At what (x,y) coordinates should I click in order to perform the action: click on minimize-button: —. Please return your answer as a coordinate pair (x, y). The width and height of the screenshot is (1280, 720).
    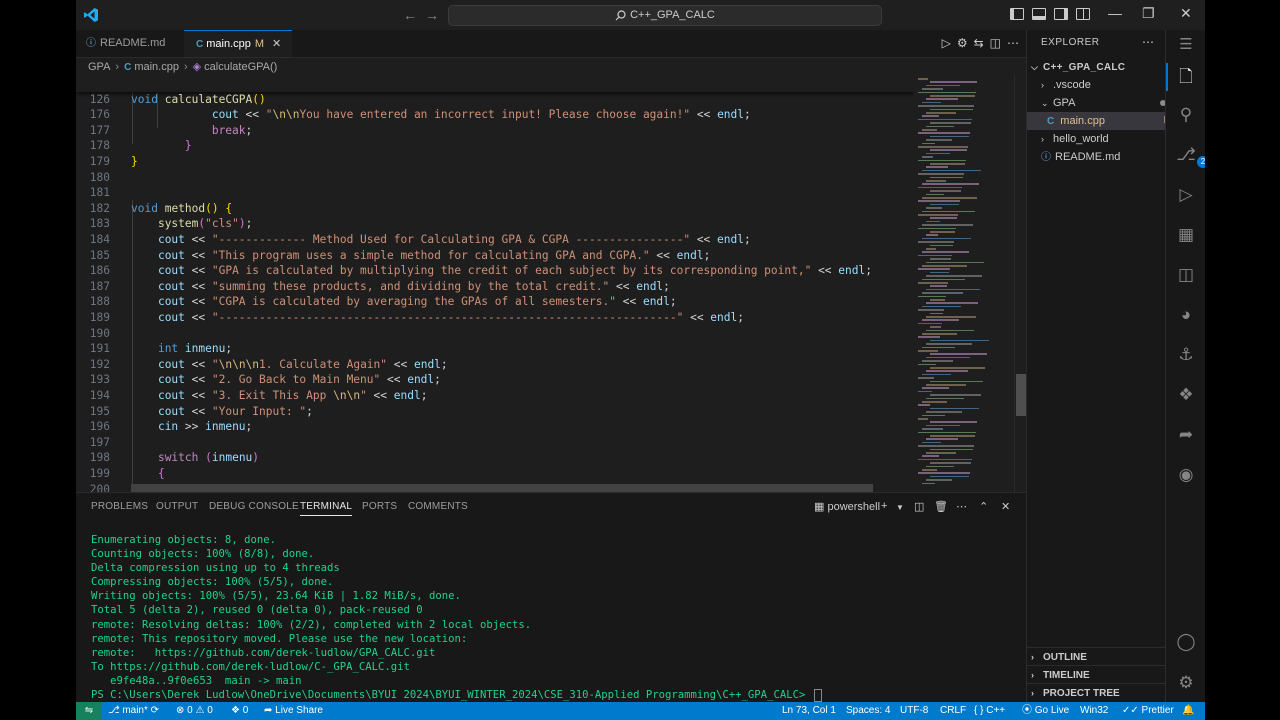
    Looking at the image, I should click on (1115, 13).